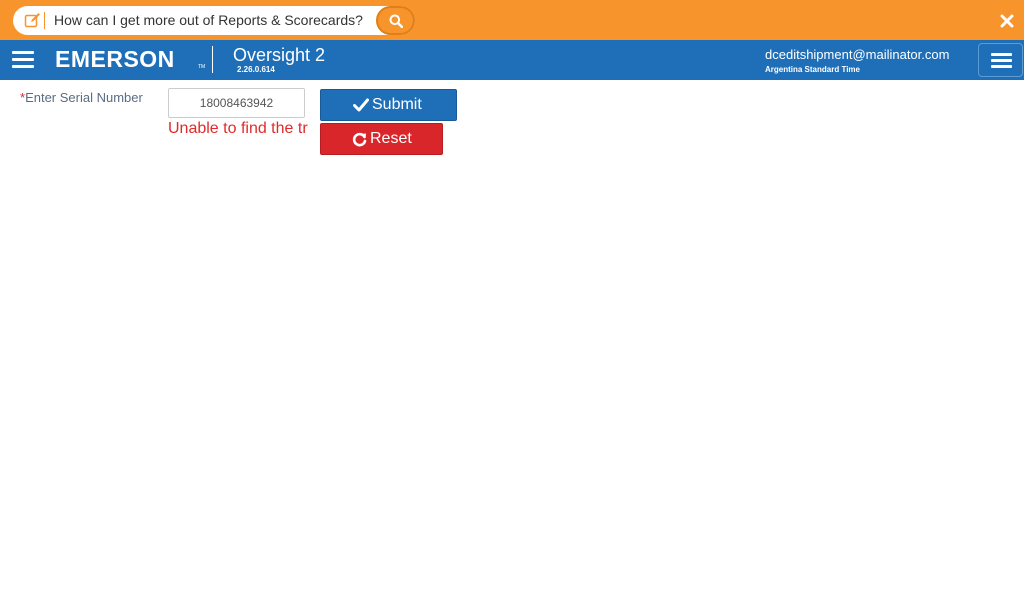  What do you see at coordinates (115, 59) in the screenshot?
I see `brand-logo: EMERSON` at bounding box center [115, 59].